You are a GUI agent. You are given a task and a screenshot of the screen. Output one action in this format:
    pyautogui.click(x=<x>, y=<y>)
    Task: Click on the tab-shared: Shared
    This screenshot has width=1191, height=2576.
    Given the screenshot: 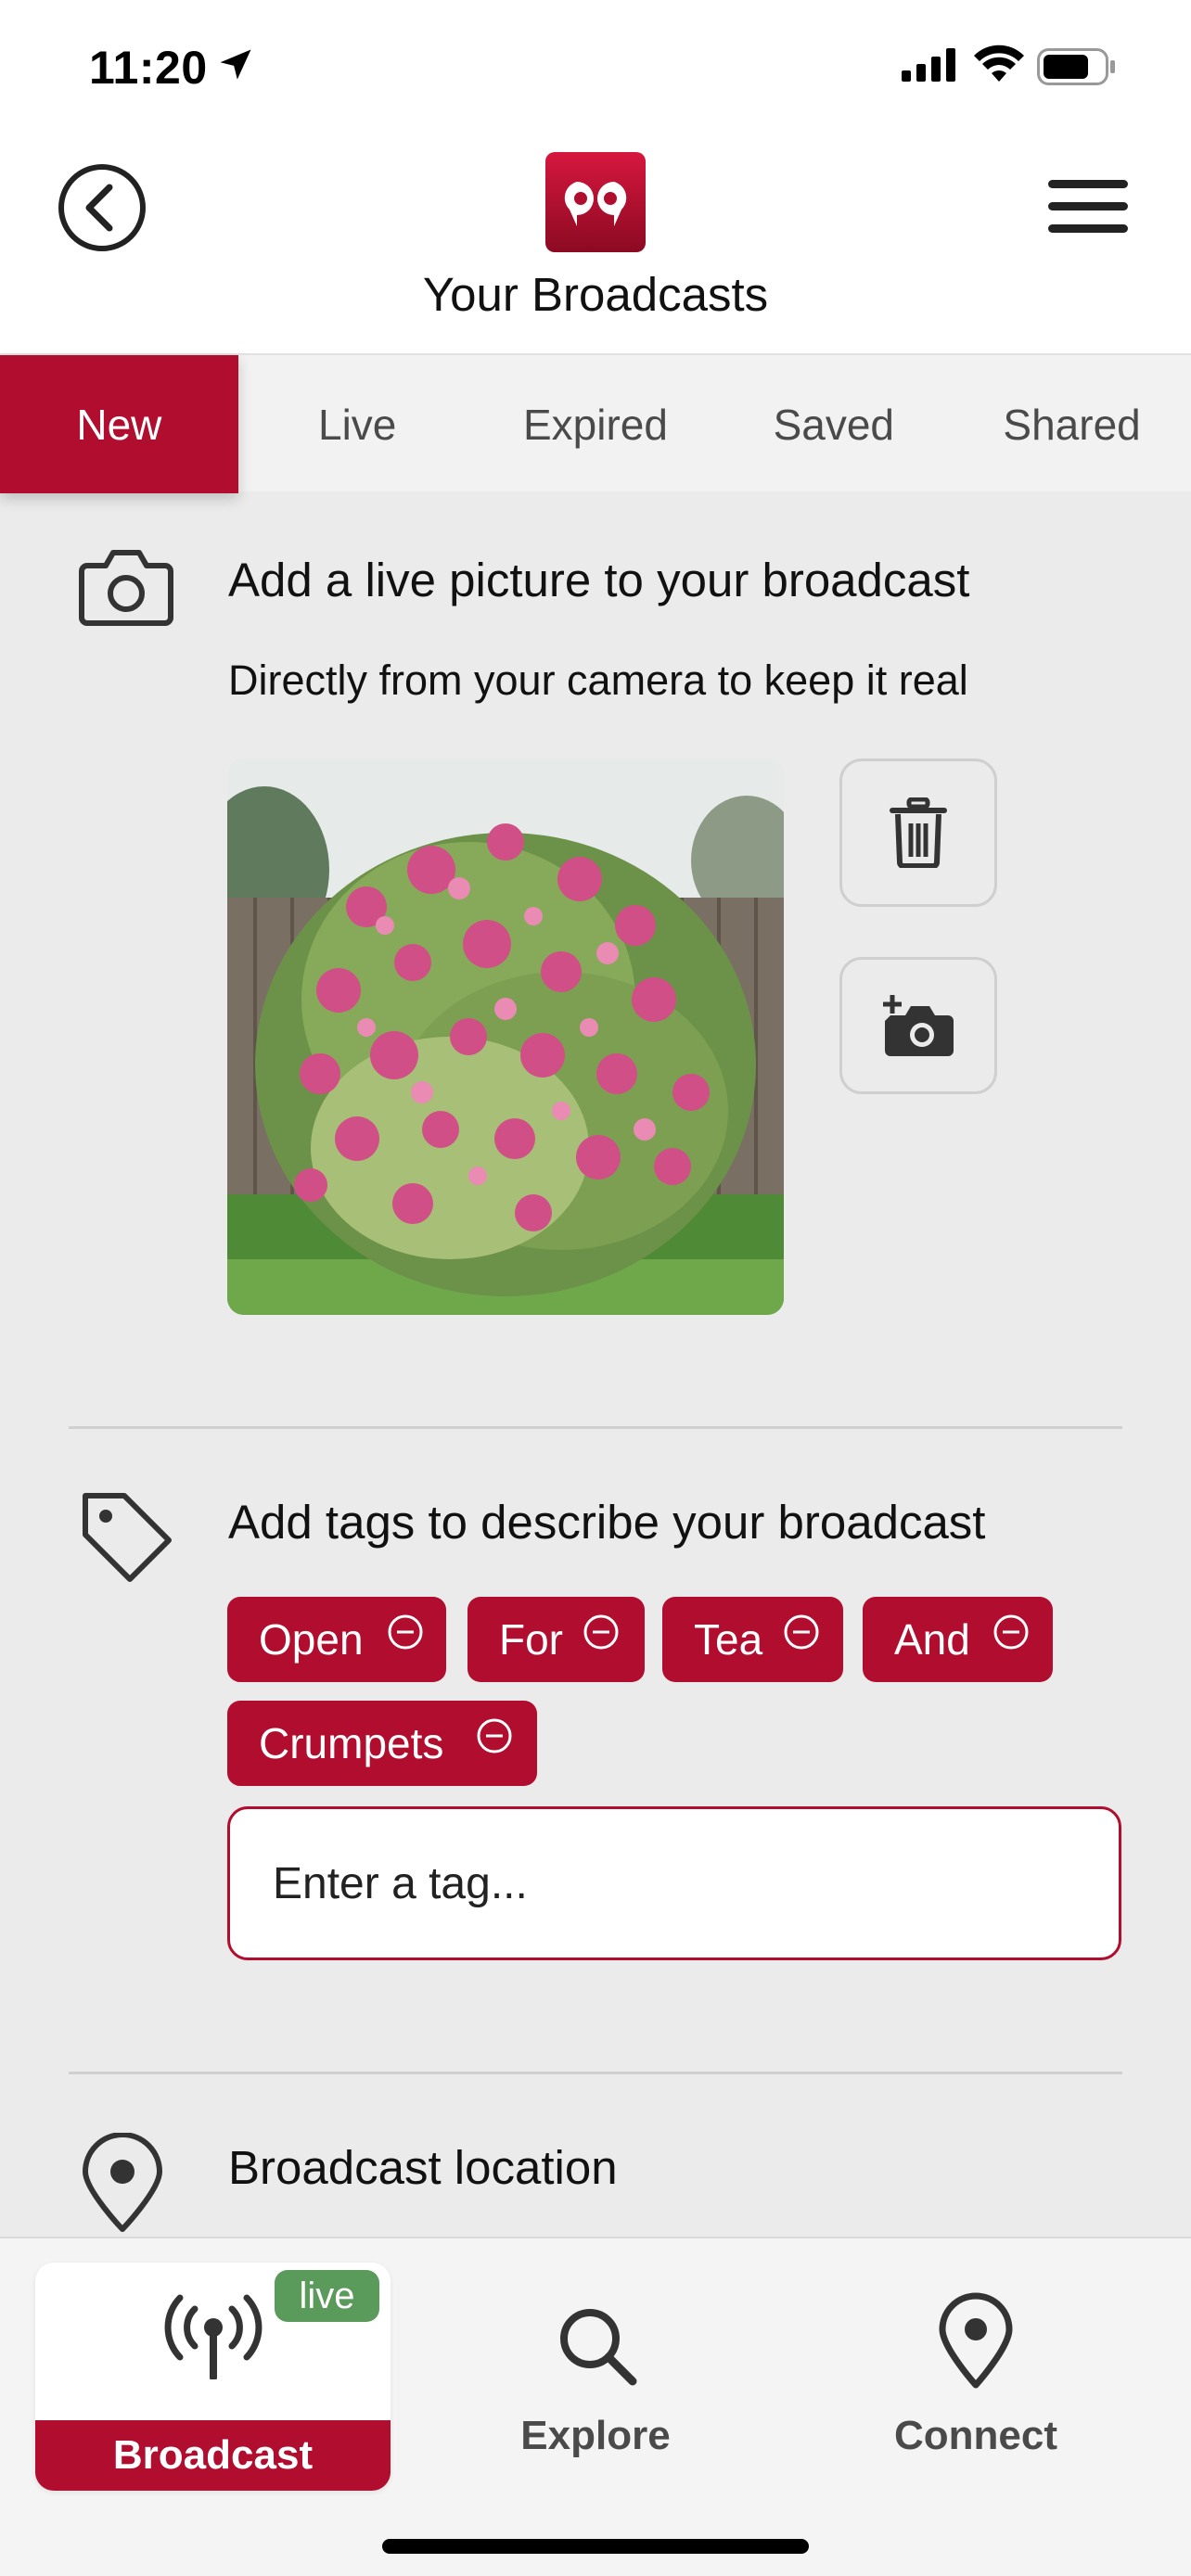 What is the action you would take?
    pyautogui.click(x=1072, y=424)
    